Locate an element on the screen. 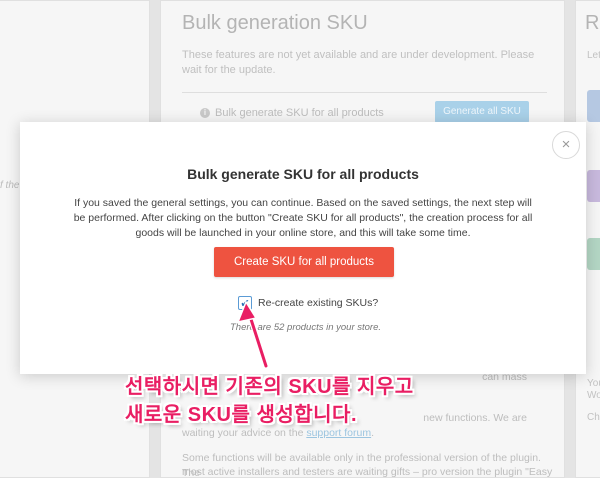  create-sku-button: Create SKU for all products is located at coordinates (304, 262).